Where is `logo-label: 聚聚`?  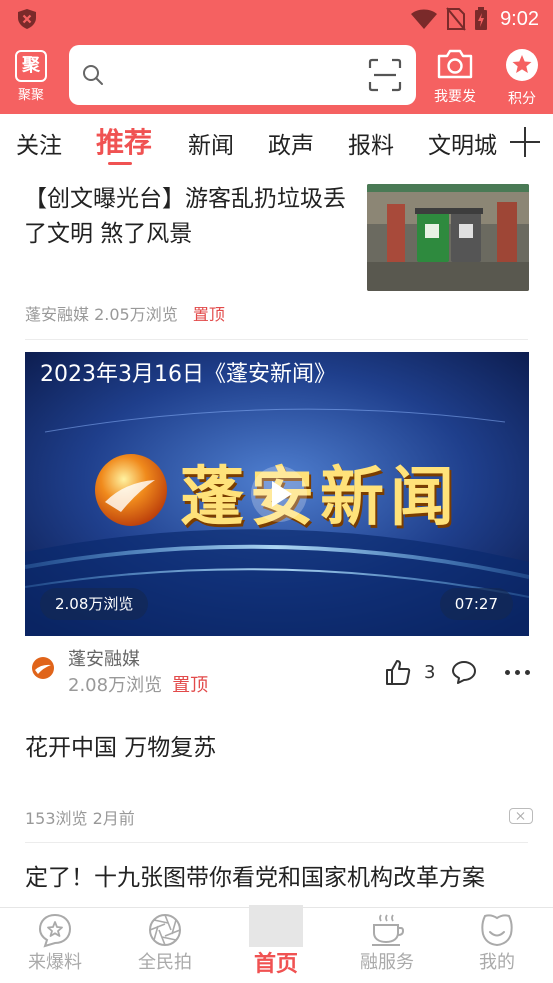
logo-label: 聚聚 is located at coordinates (30, 95).